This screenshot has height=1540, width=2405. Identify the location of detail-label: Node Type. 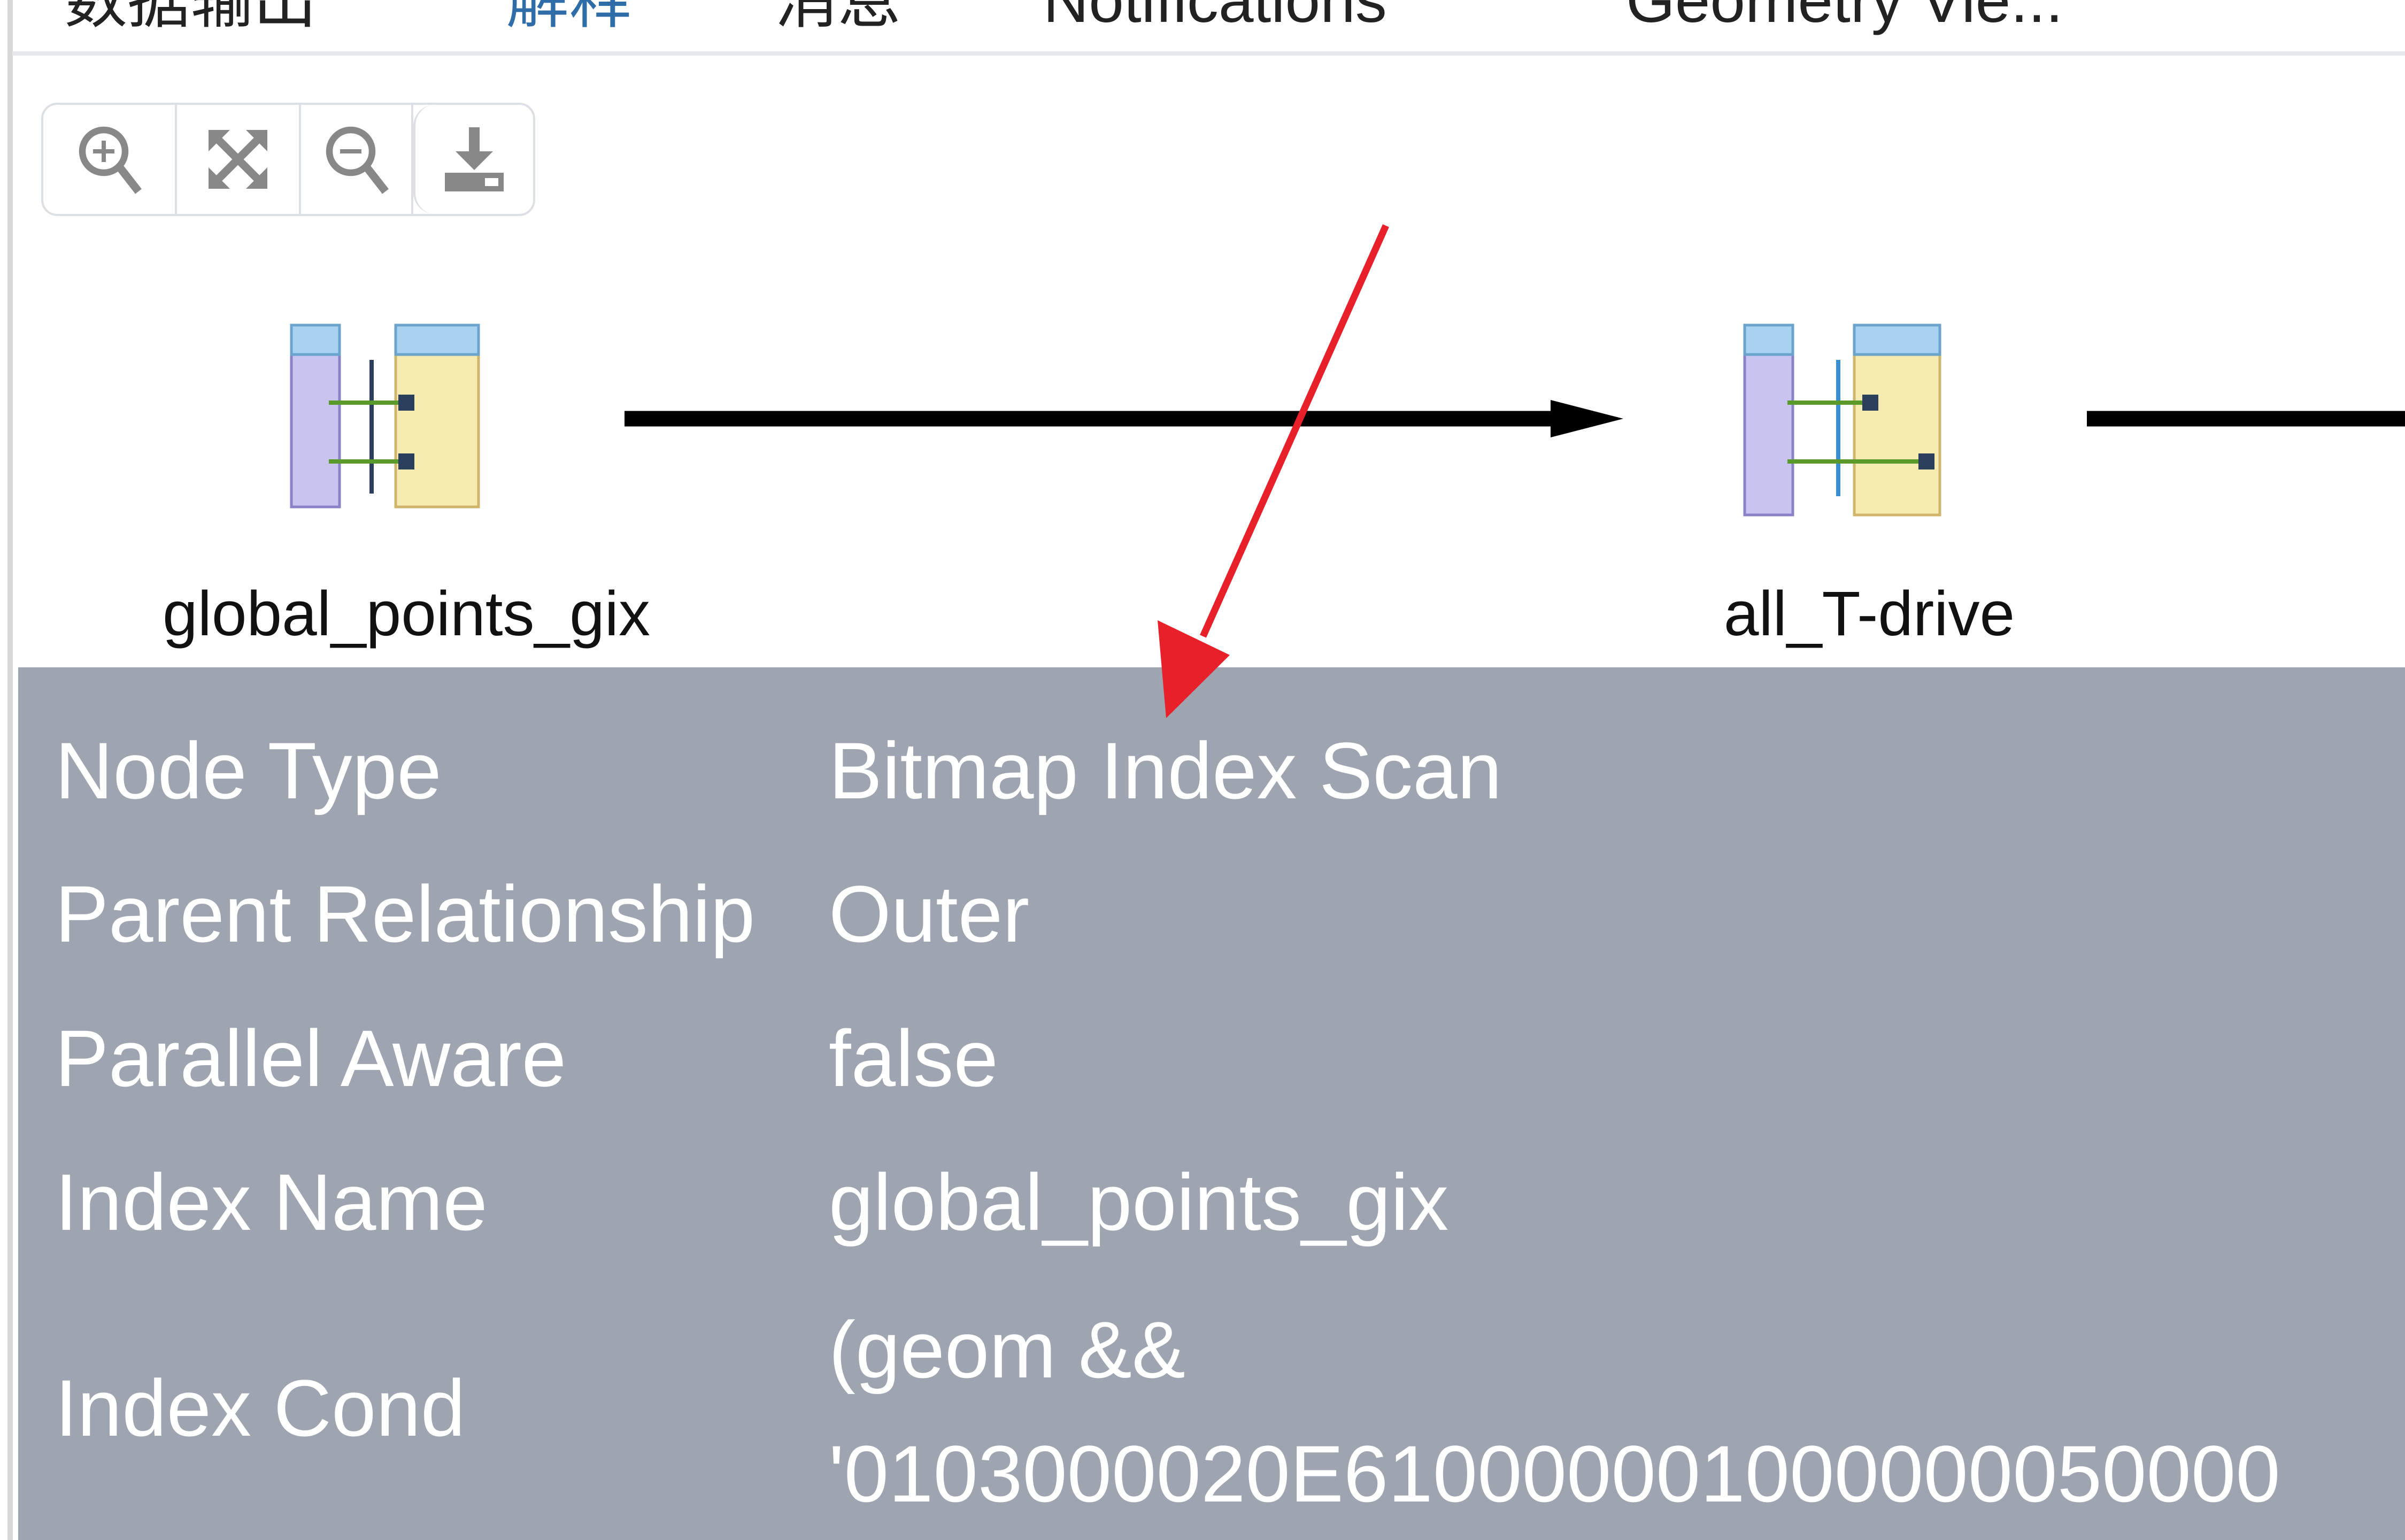
(248, 770).